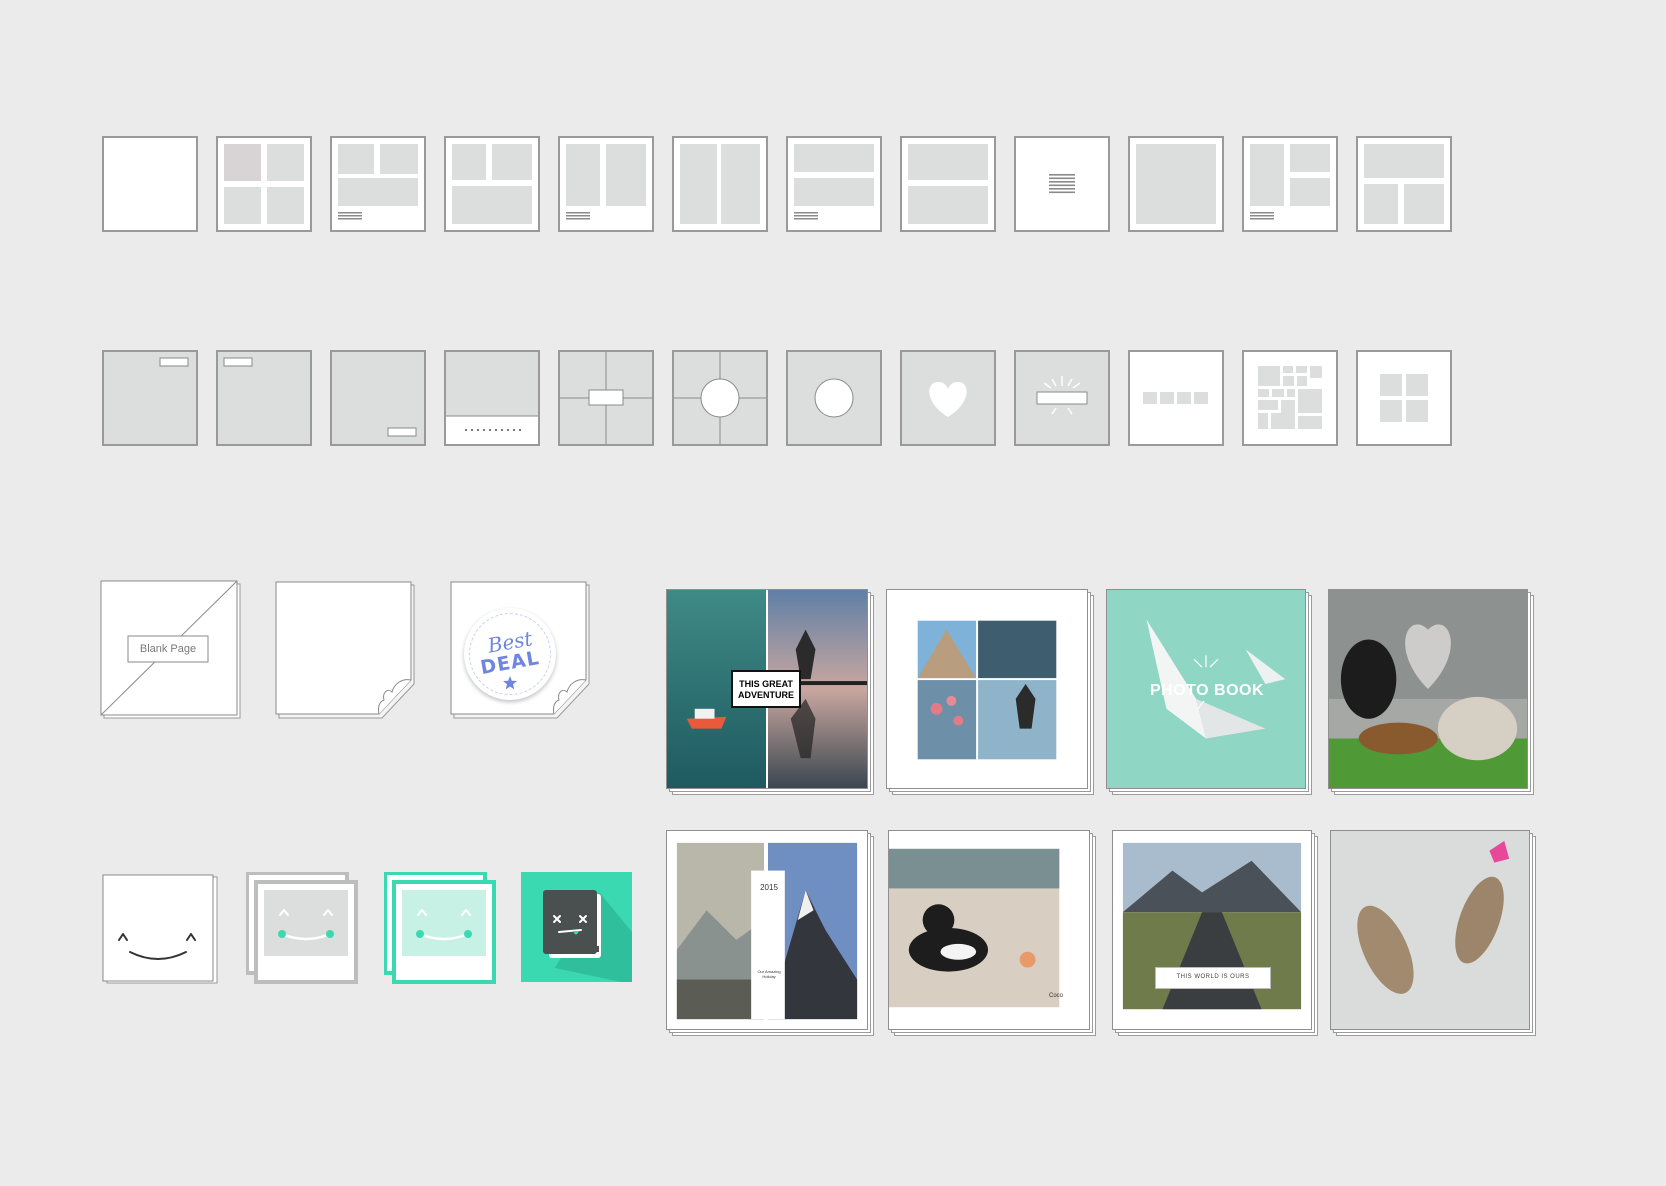 The height and width of the screenshot is (1186, 1666). Describe the element at coordinates (510, 654) in the screenshot. I see `best-deal-badge: Best DEAL` at that location.